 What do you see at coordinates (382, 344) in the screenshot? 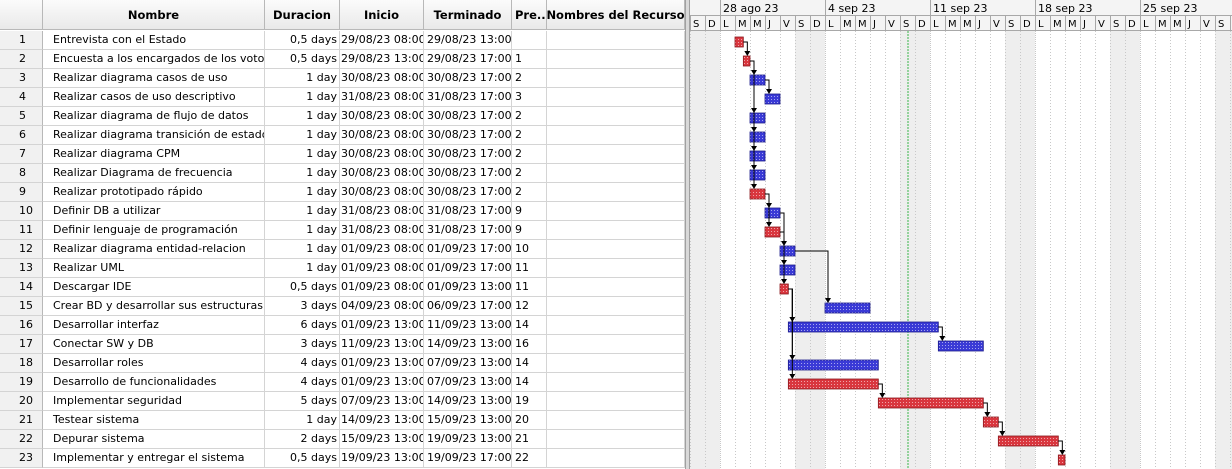
I see `task-start-cell: 11/09/23 13:00` at bounding box center [382, 344].